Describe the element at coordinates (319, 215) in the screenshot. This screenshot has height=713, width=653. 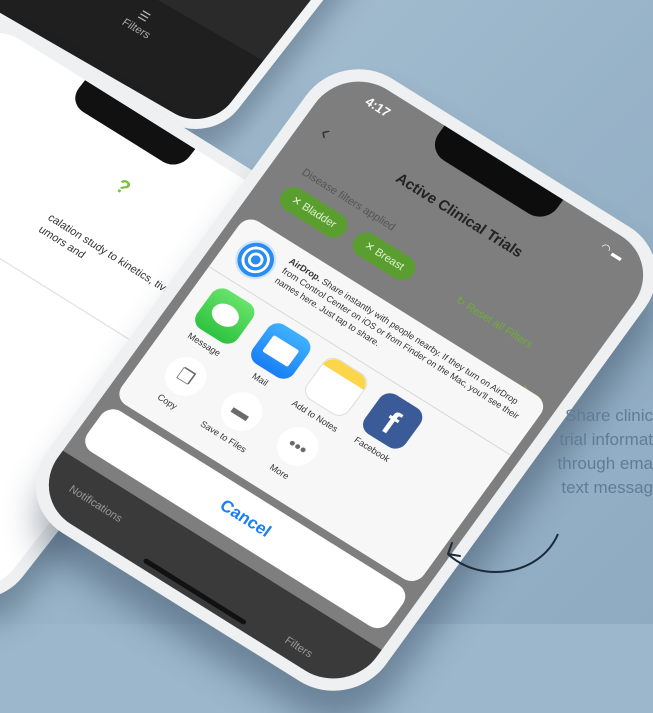
I see `chip-label: Bladder` at that location.